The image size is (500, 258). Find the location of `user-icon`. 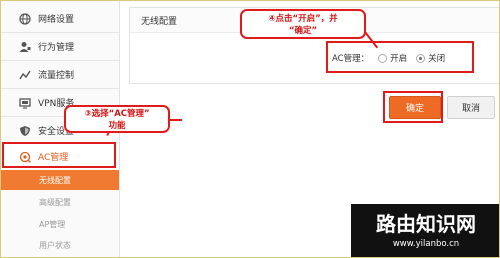

user-icon is located at coordinates (25, 47).